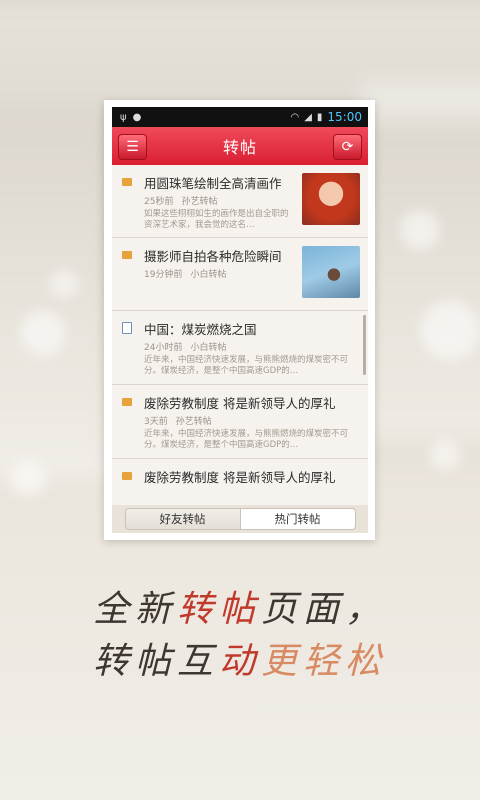  What do you see at coordinates (200, 329) in the screenshot?
I see `item-title: 中国：煤炭燃烧之国` at bounding box center [200, 329].